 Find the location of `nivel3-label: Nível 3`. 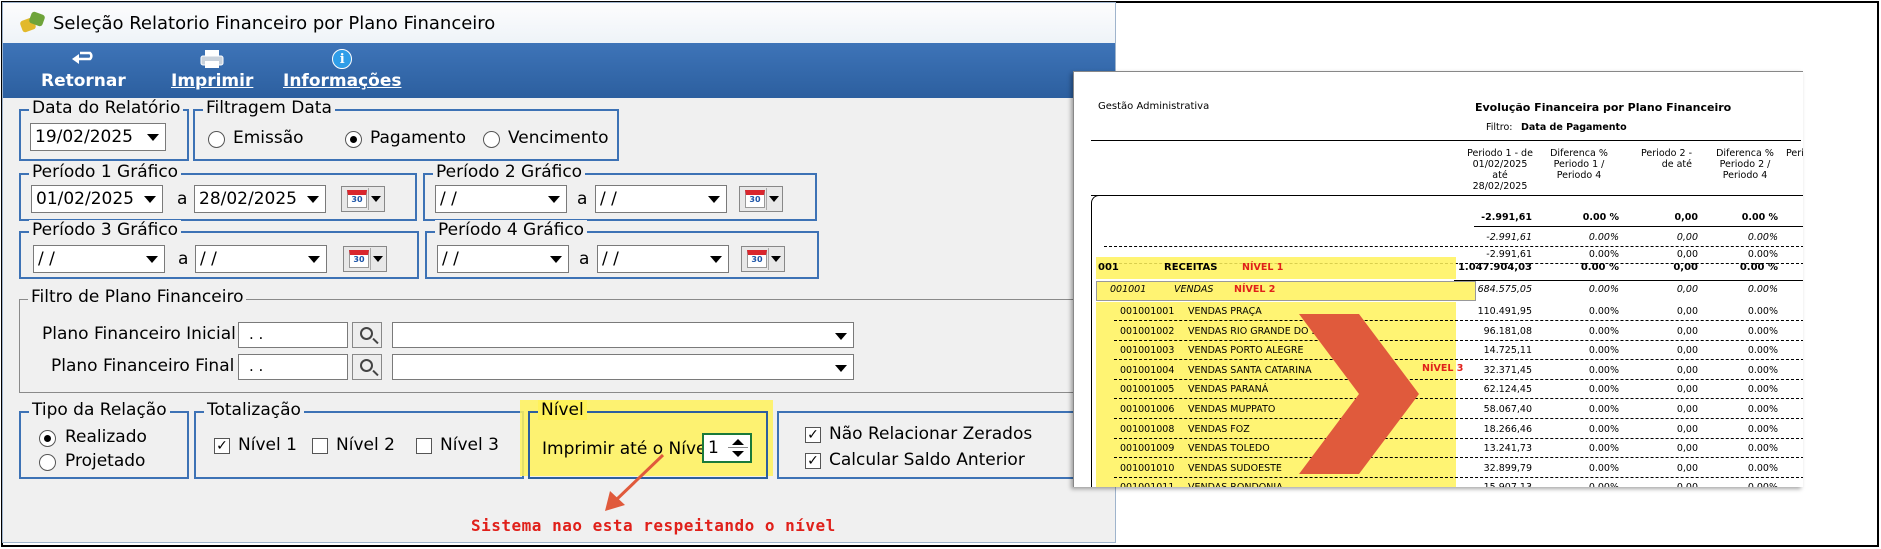

nivel3-label: Nível 3 is located at coordinates (469, 445).